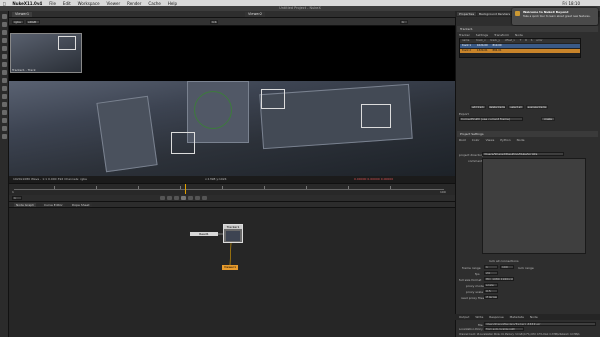 This screenshot has width=600, height=337. What do you see at coordinates (527, 29) in the screenshot?
I see `node-properties-header: Tracker1` at bounding box center [527, 29].